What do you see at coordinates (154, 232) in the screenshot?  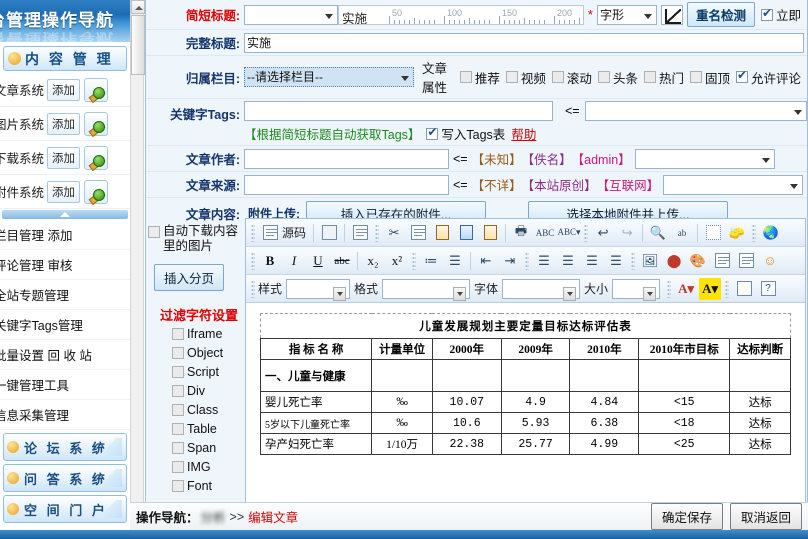 I see `auto-download-checkbox` at bounding box center [154, 232].